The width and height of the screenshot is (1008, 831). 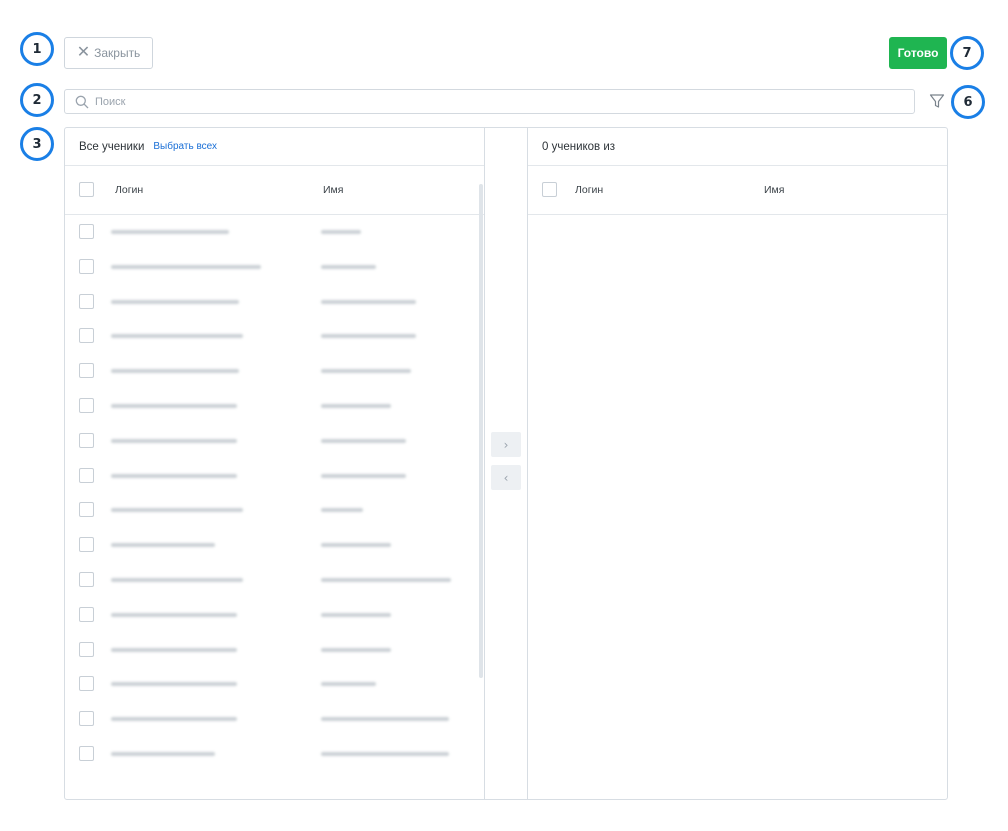 I want to click on done-button-label: Готово, so click(x=918, y=53).